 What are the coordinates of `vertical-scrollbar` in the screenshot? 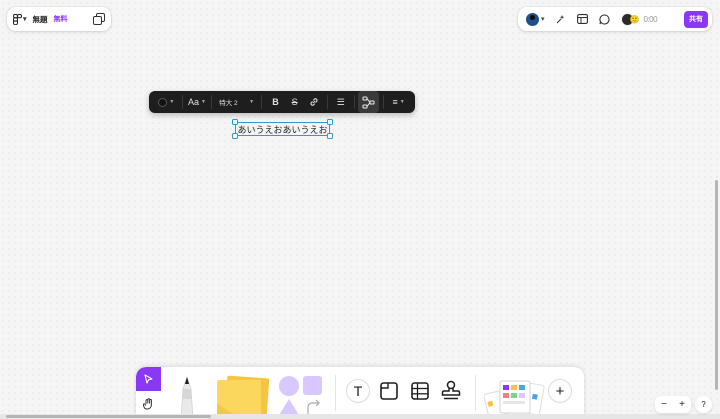 It's located at (716, 285).